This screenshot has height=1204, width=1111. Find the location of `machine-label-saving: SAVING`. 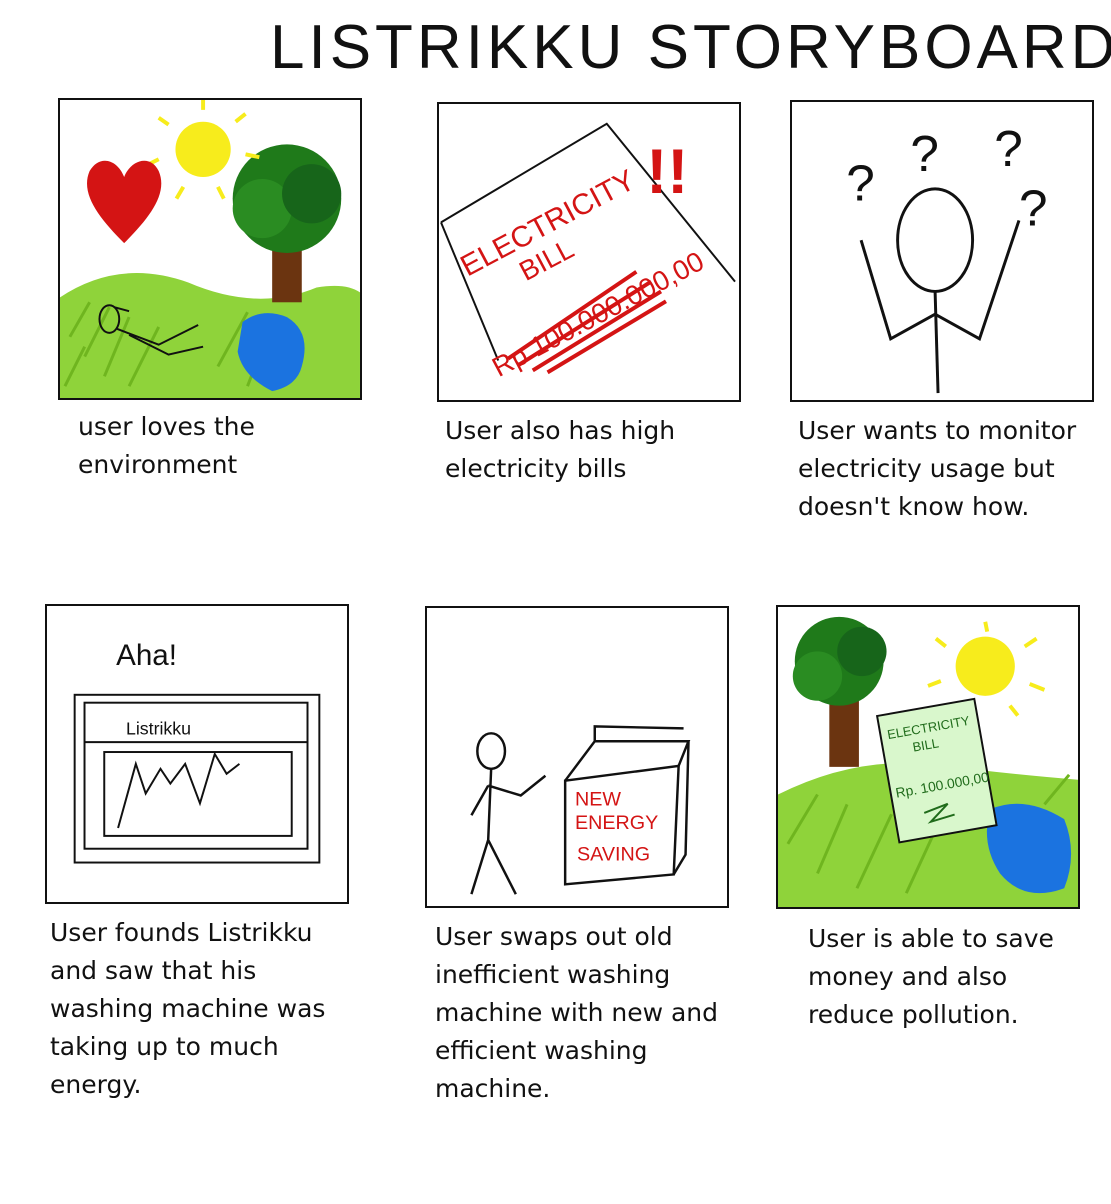

machine-label-saving: SAVING is located at coordinates (613, 855).